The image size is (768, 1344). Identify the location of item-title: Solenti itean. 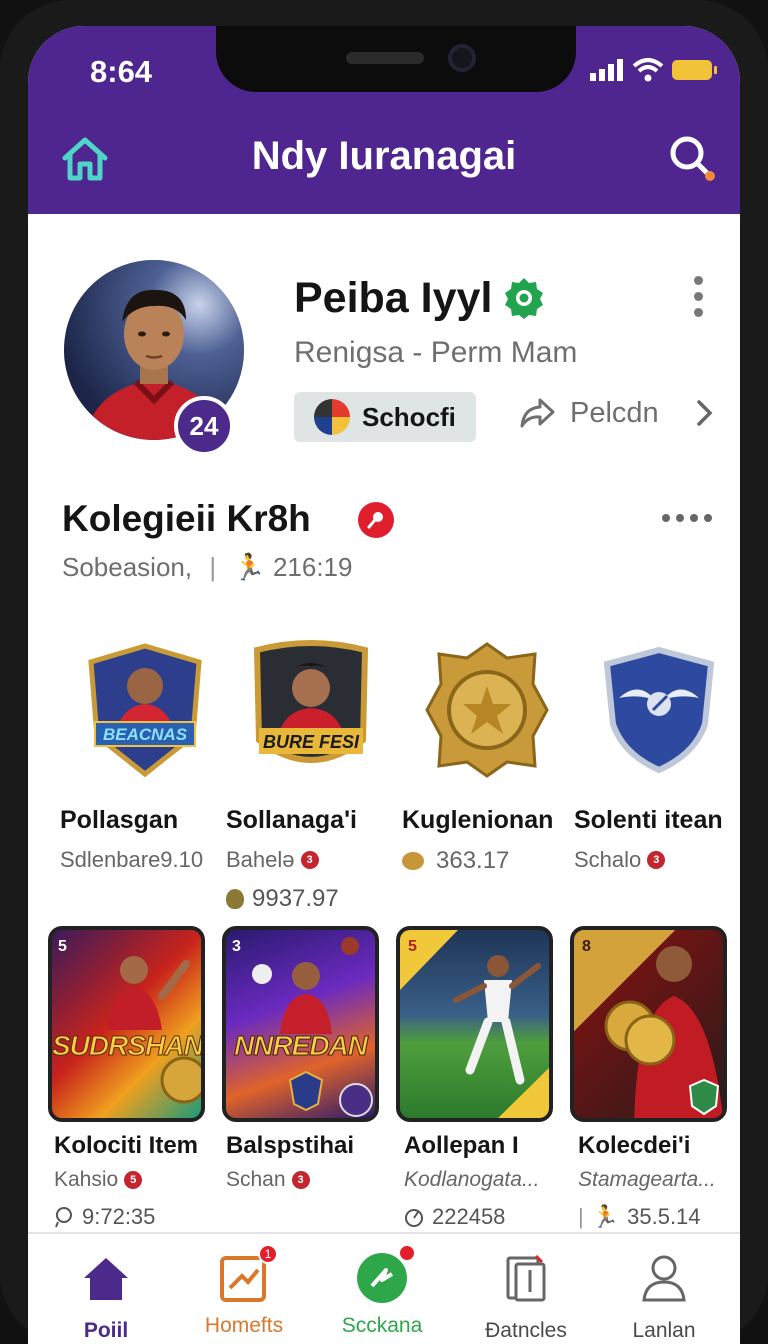
(648, 820).